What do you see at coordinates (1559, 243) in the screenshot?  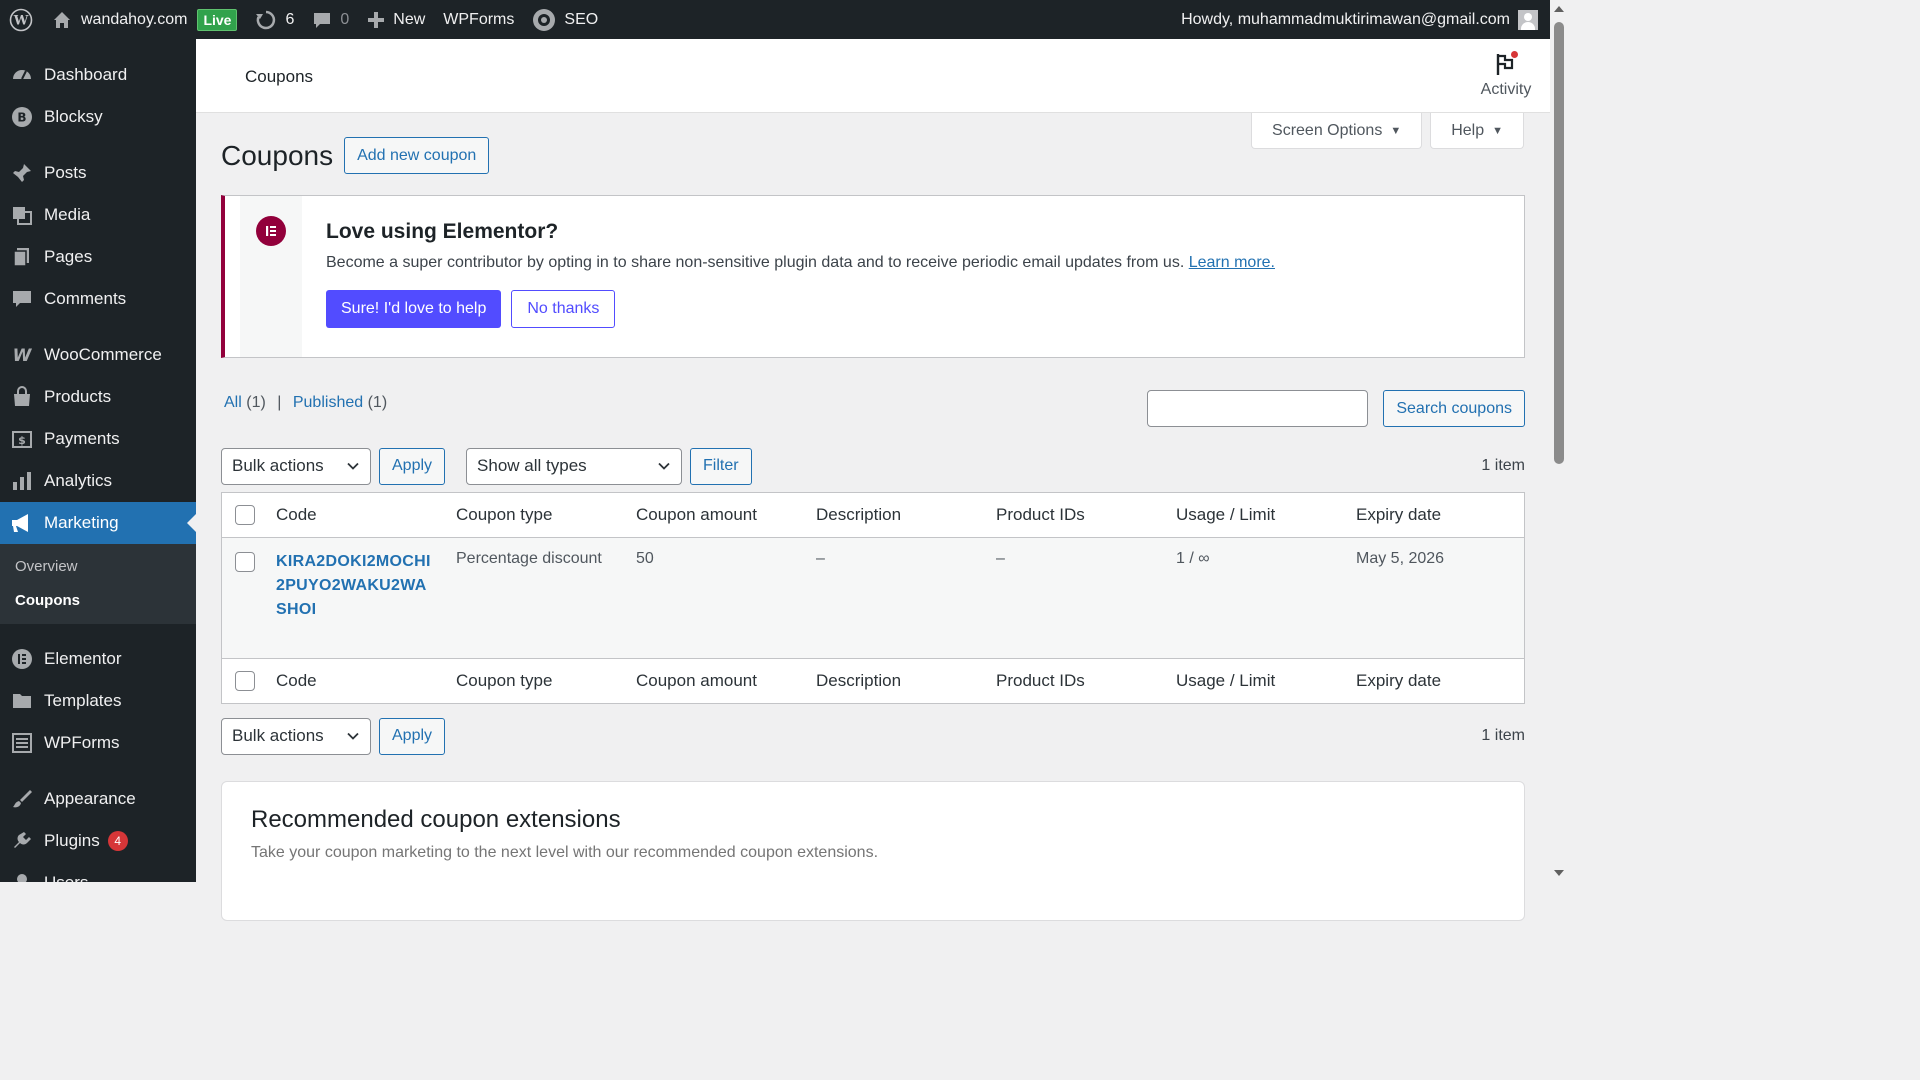 I see `scrollbar-thumb` at bounding box center [1559, 243].